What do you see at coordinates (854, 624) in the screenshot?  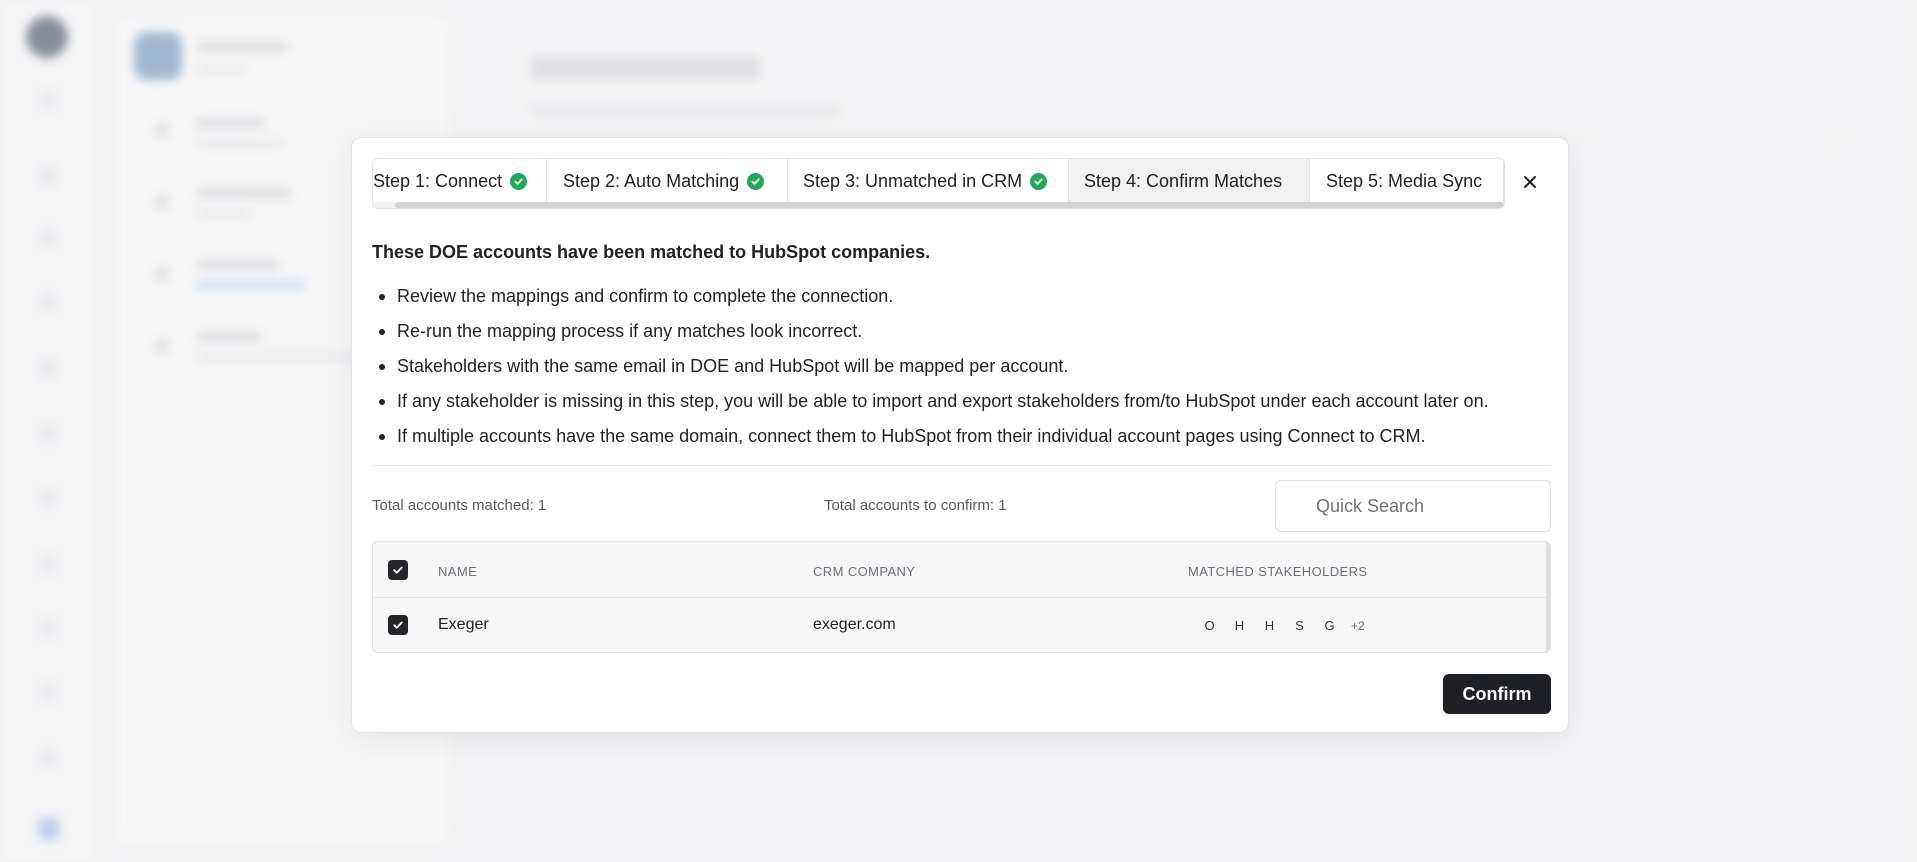 I see `crm-company: exeger.com` at bounding box center [854, 624].